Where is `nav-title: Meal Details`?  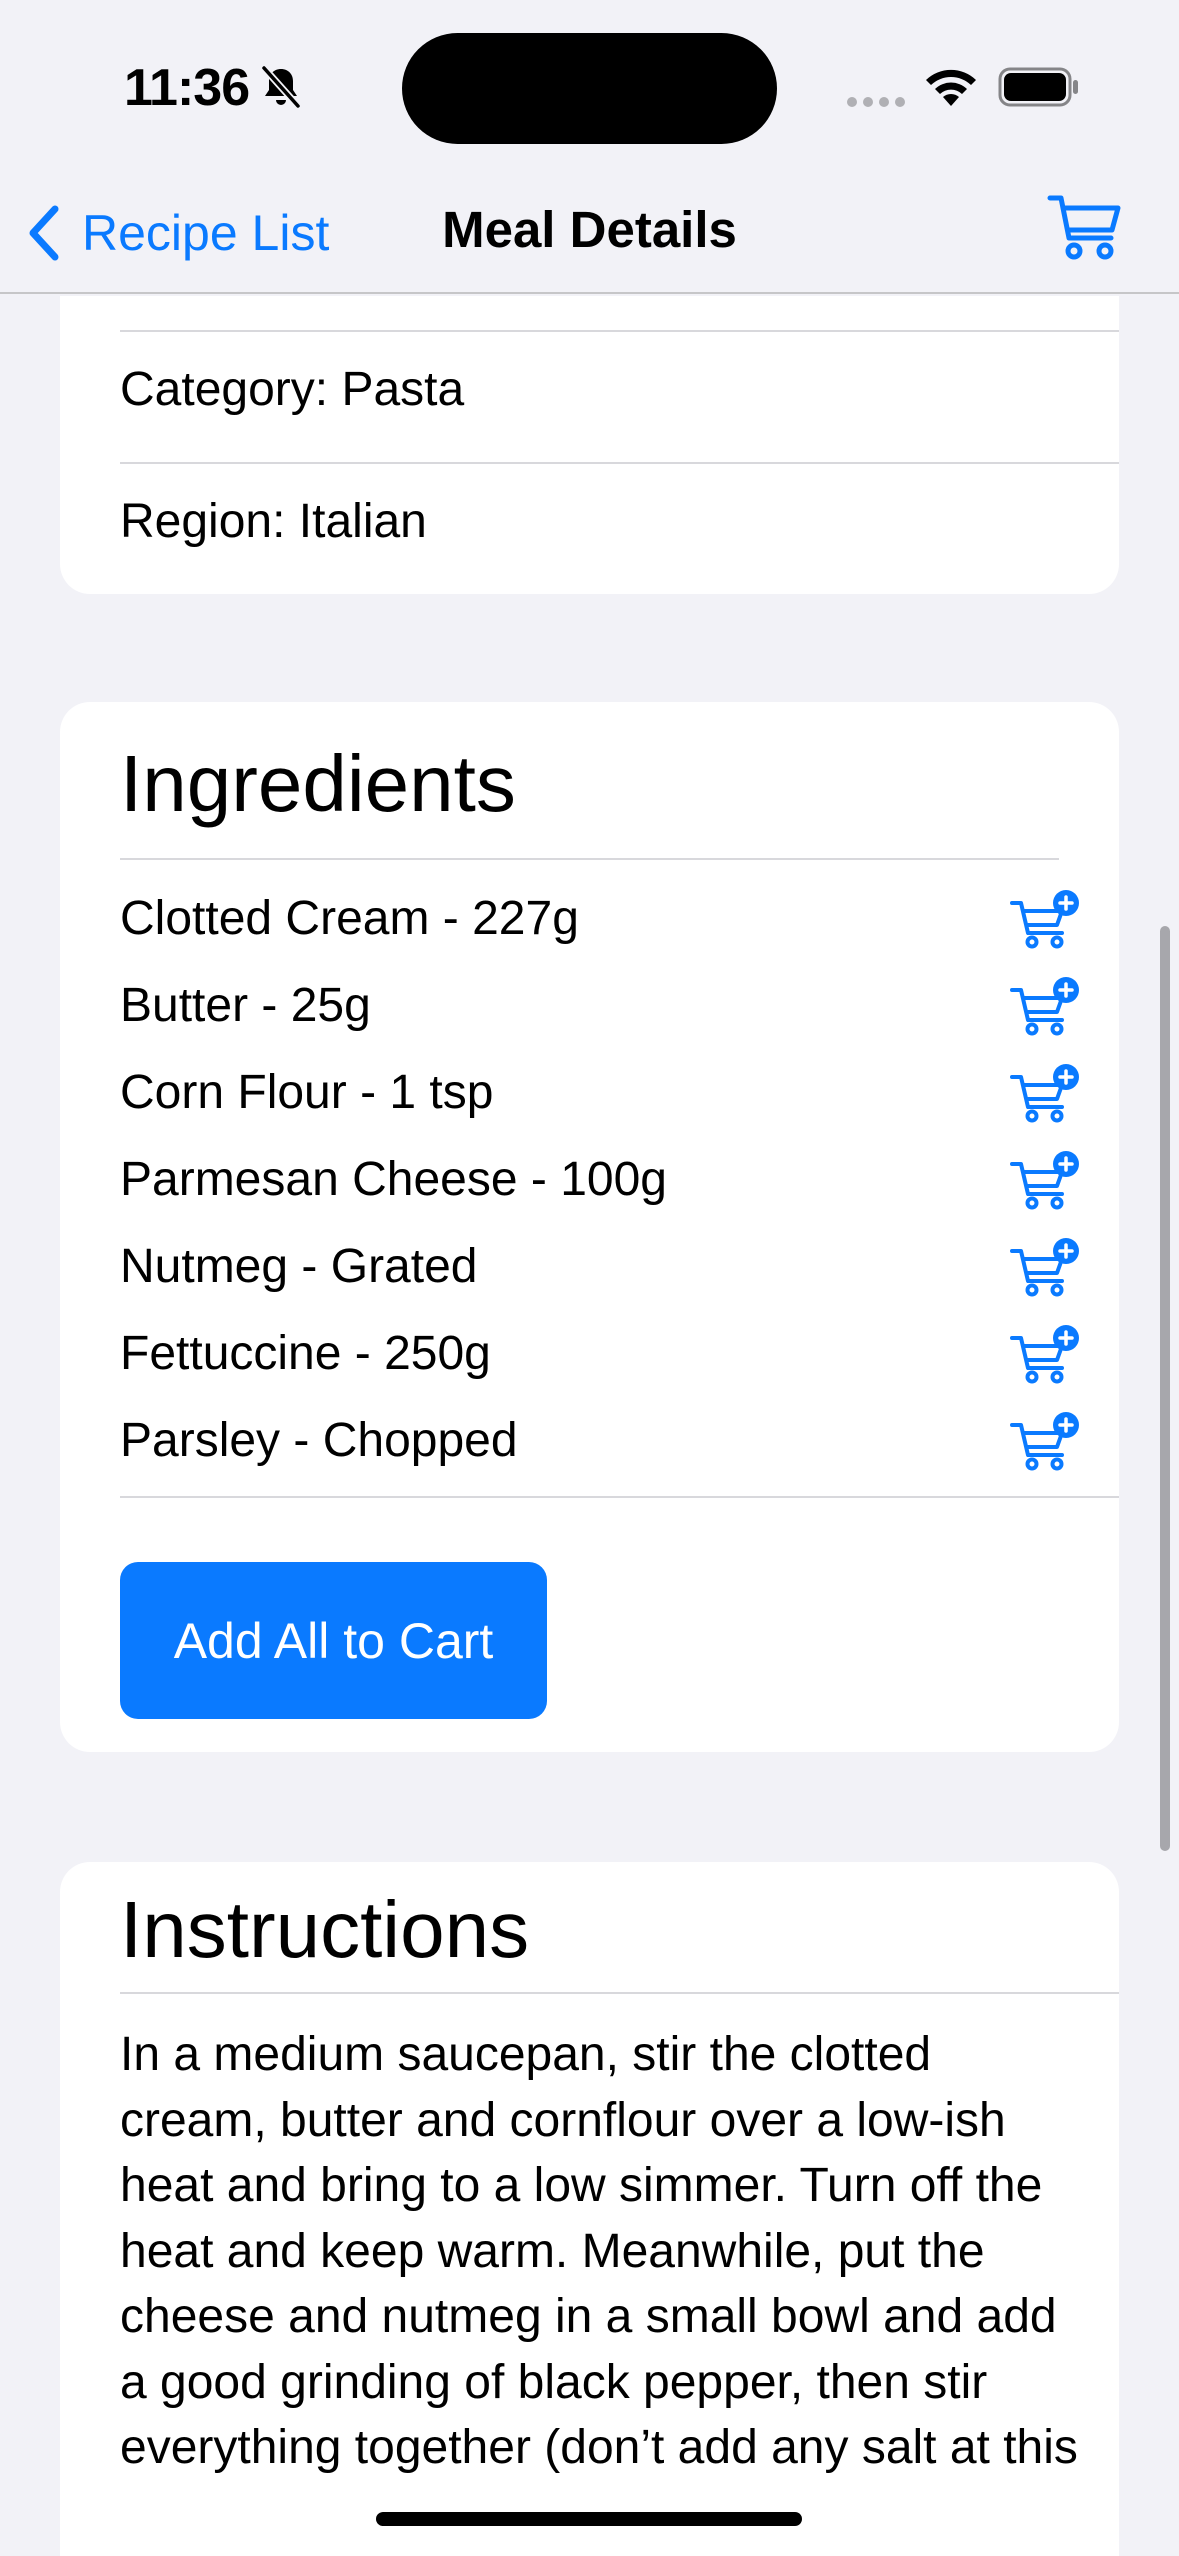 nav-title: Meal Details is located at coordinates (589, 229).